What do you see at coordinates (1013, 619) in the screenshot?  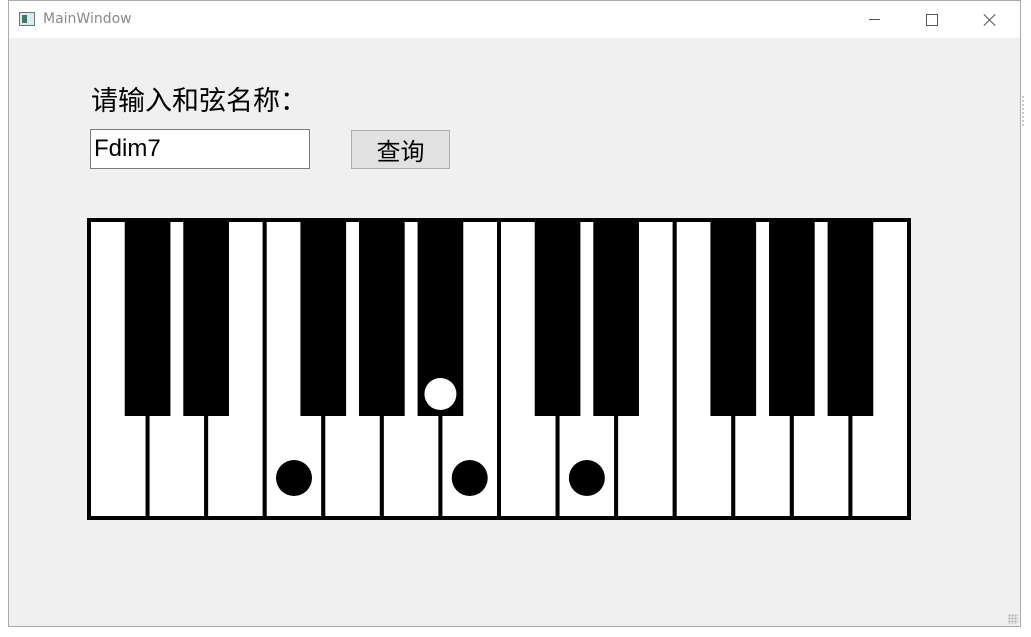 I see `resize-grip` at bounding box center [1013, 619].